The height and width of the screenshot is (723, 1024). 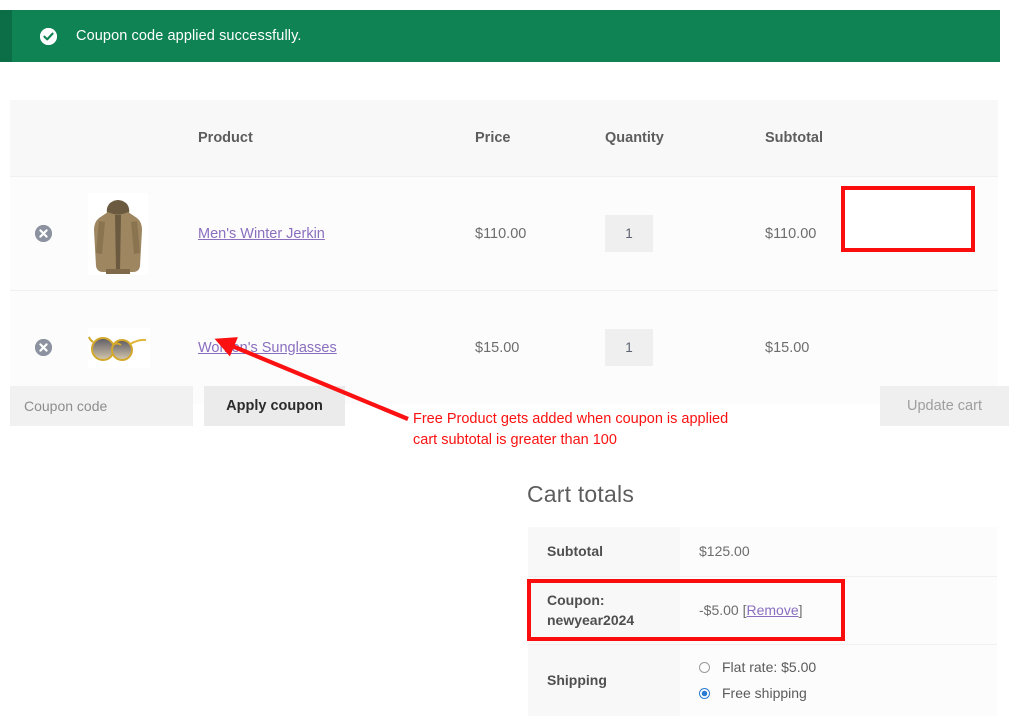 What do you see at coordinates (143, 138) in the screenshot?
I see `header-thumbnail` at bounding box center [143, 138].